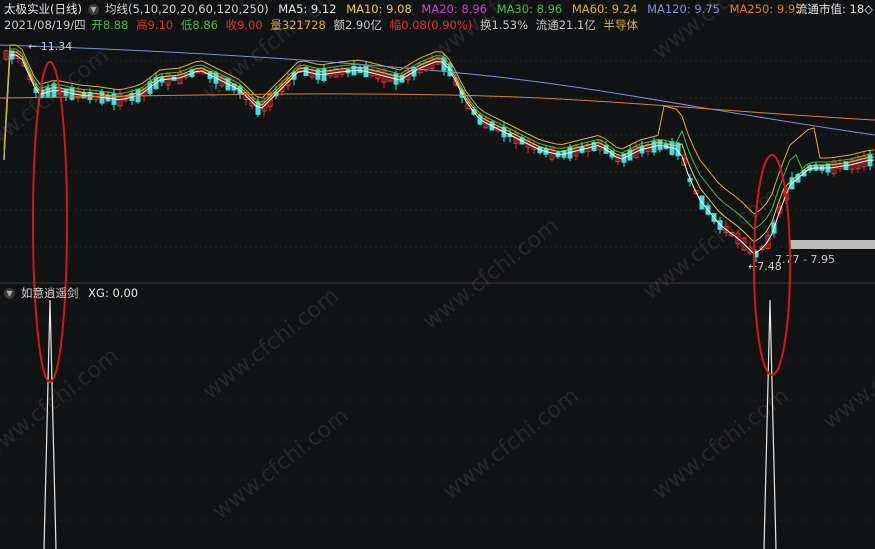 This screenshot has width=875, height=549. Describe the element at coordinates (155, 25) in the screenshot. I see `high-price: 高9.10` at that location.